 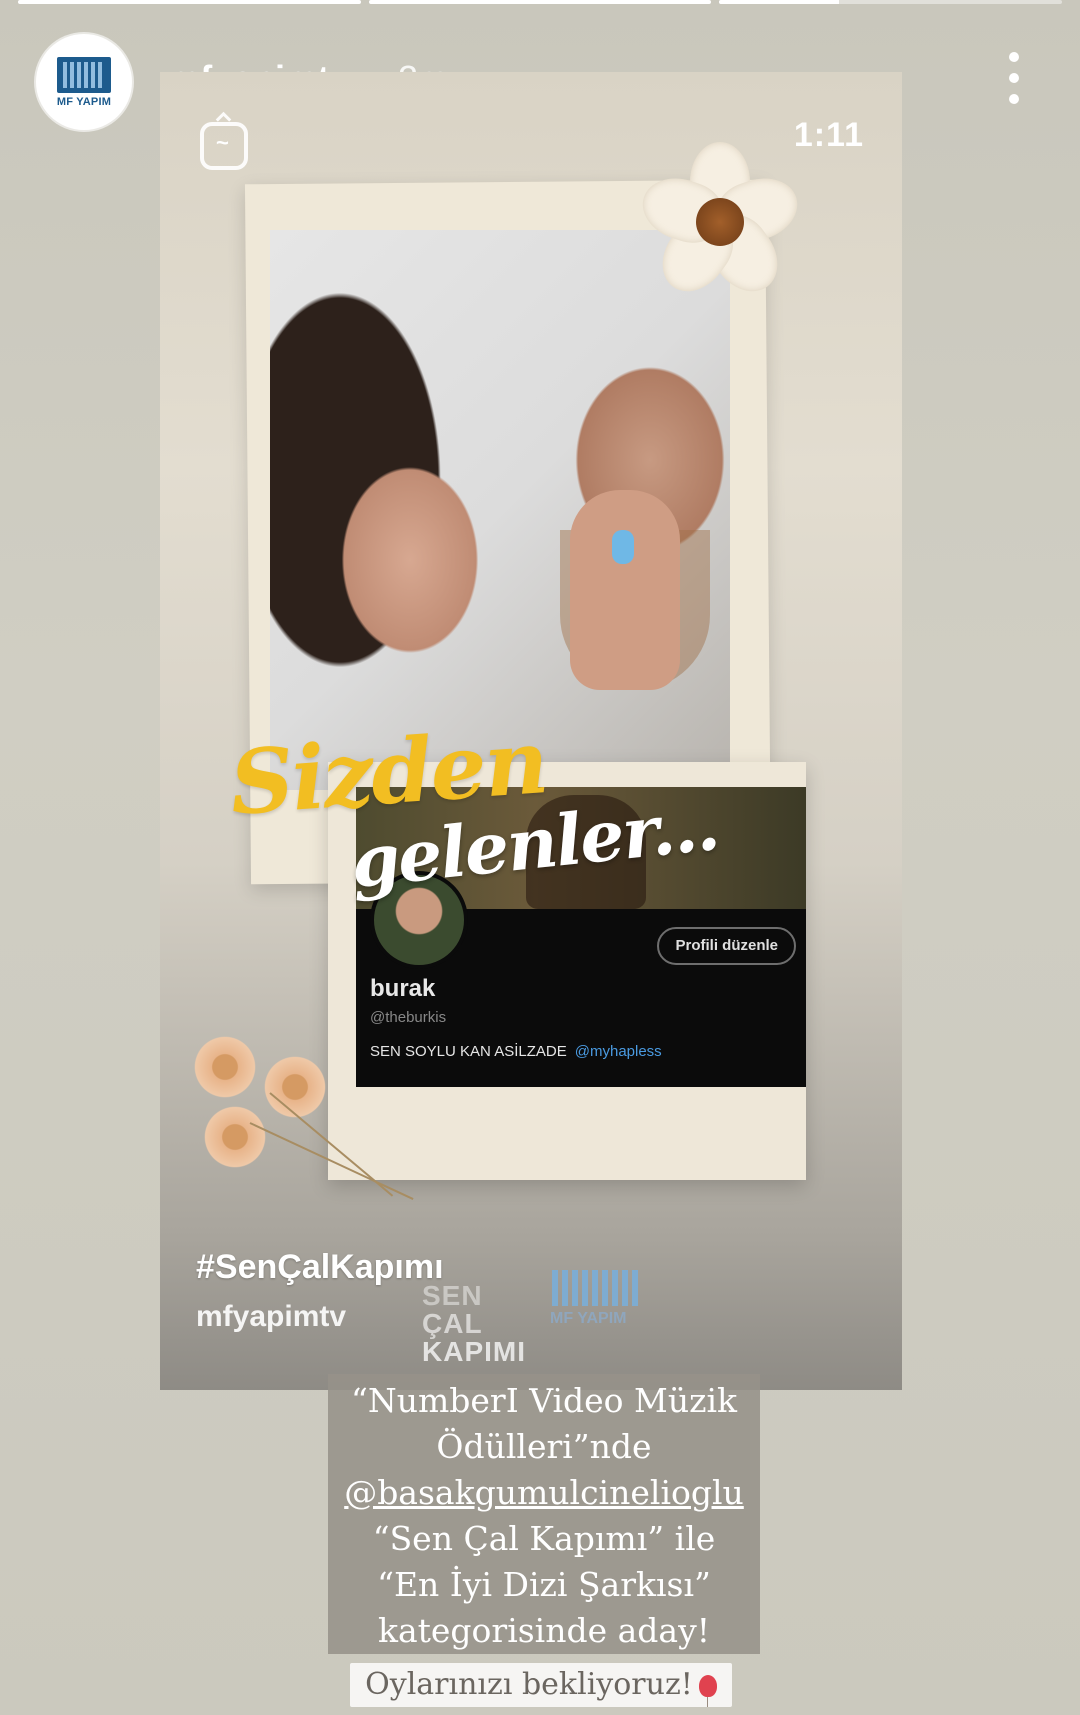 I want to click on caption-line: Ödülleri”nde, so click(x=544, y=1446).